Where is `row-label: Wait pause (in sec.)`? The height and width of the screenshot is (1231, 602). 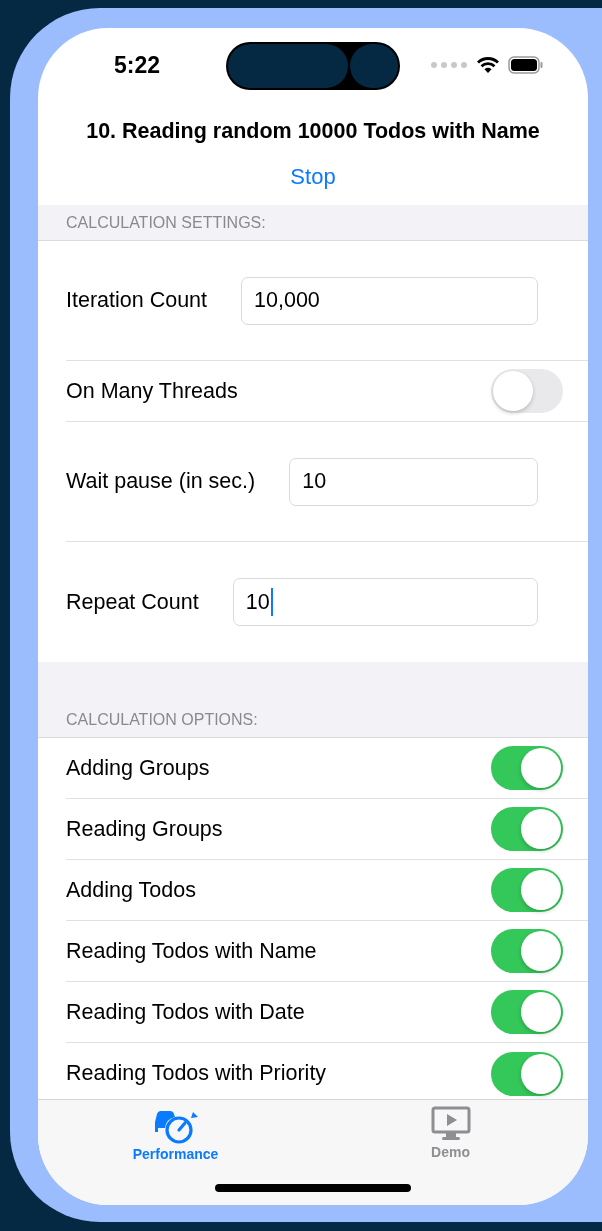 row-label: Wait pause (in sec.) is located at coordinates (161, 481).